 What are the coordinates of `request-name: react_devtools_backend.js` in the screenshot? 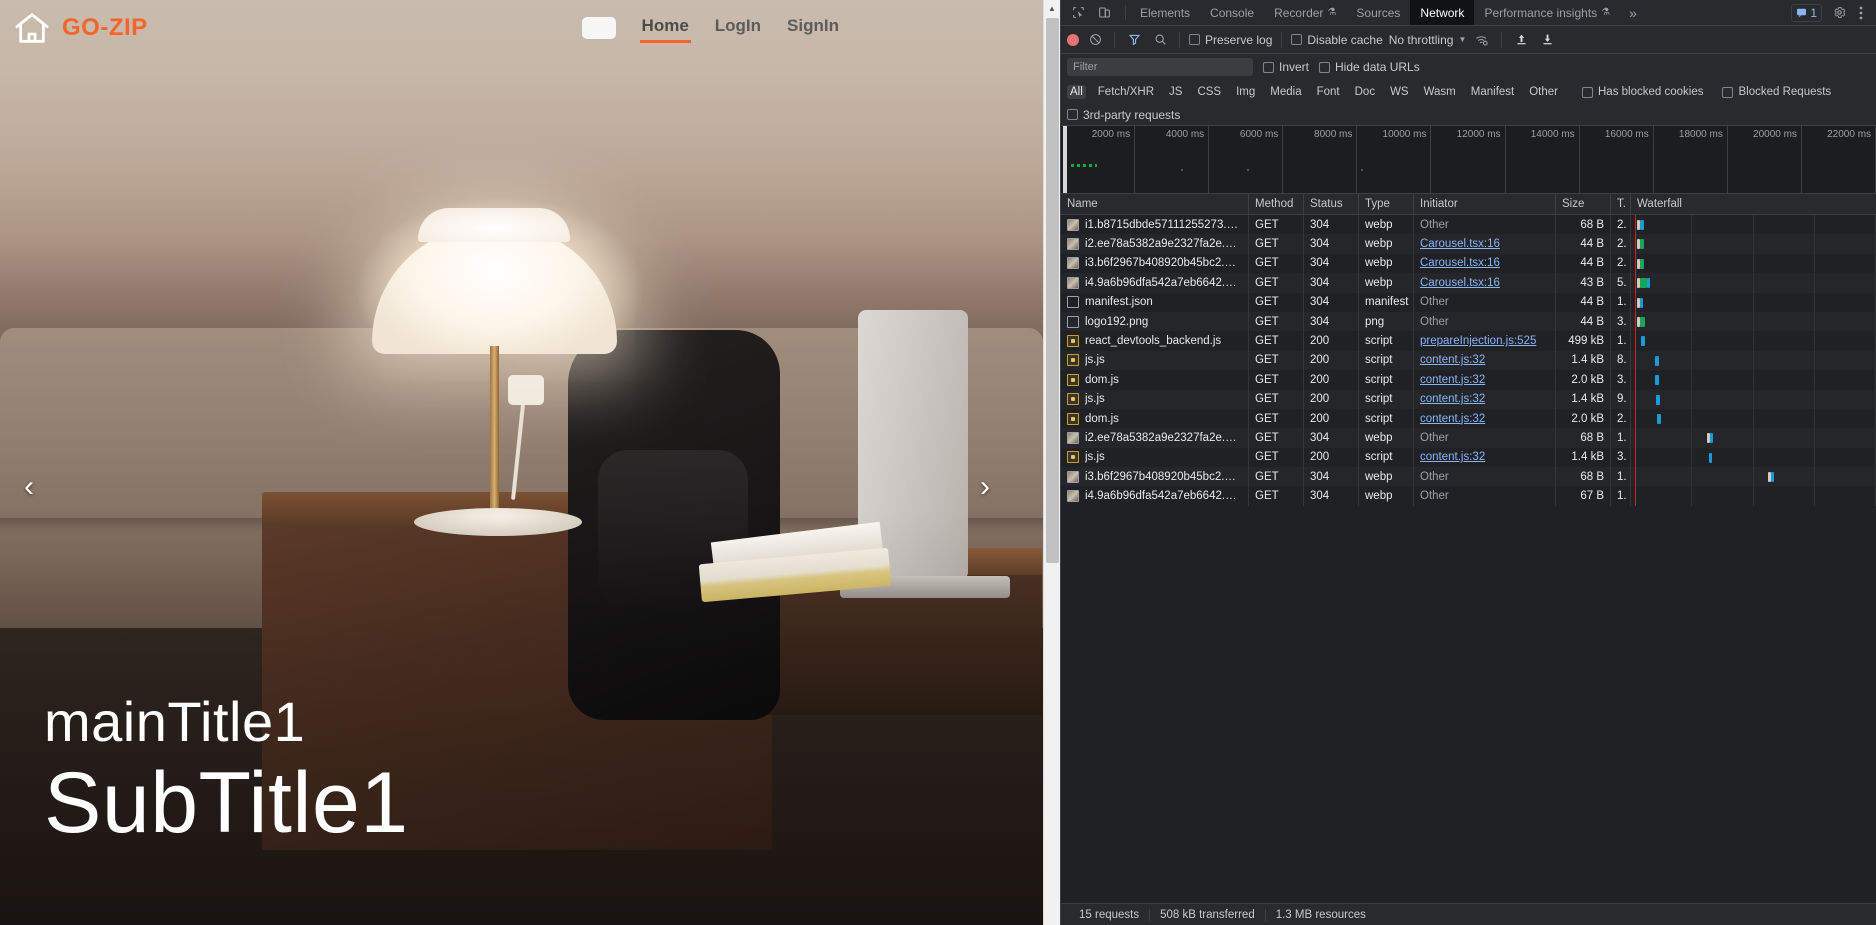 It's located at (1153, 341).